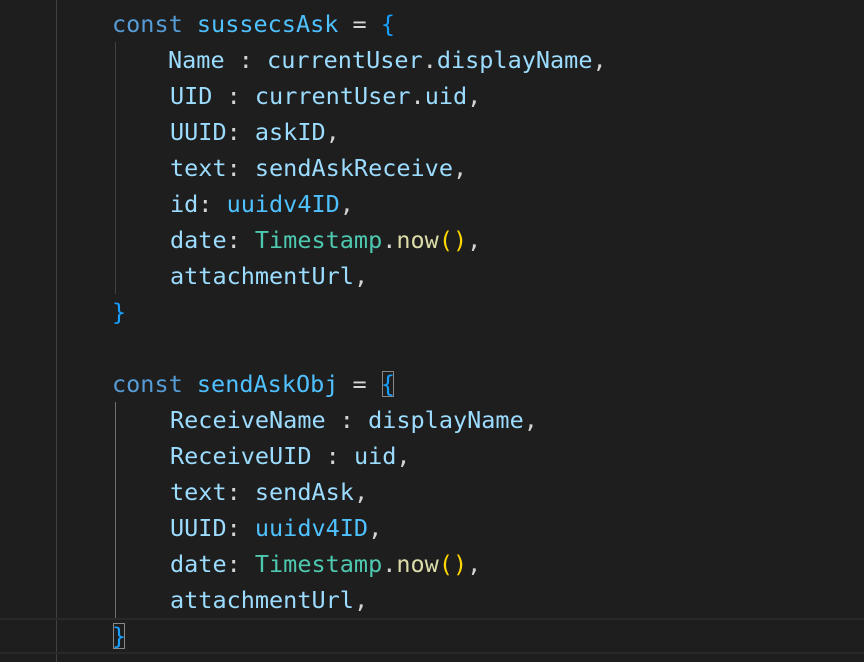 The image size is (864, 662). I want to click on code-token: {, so click(387, 24).